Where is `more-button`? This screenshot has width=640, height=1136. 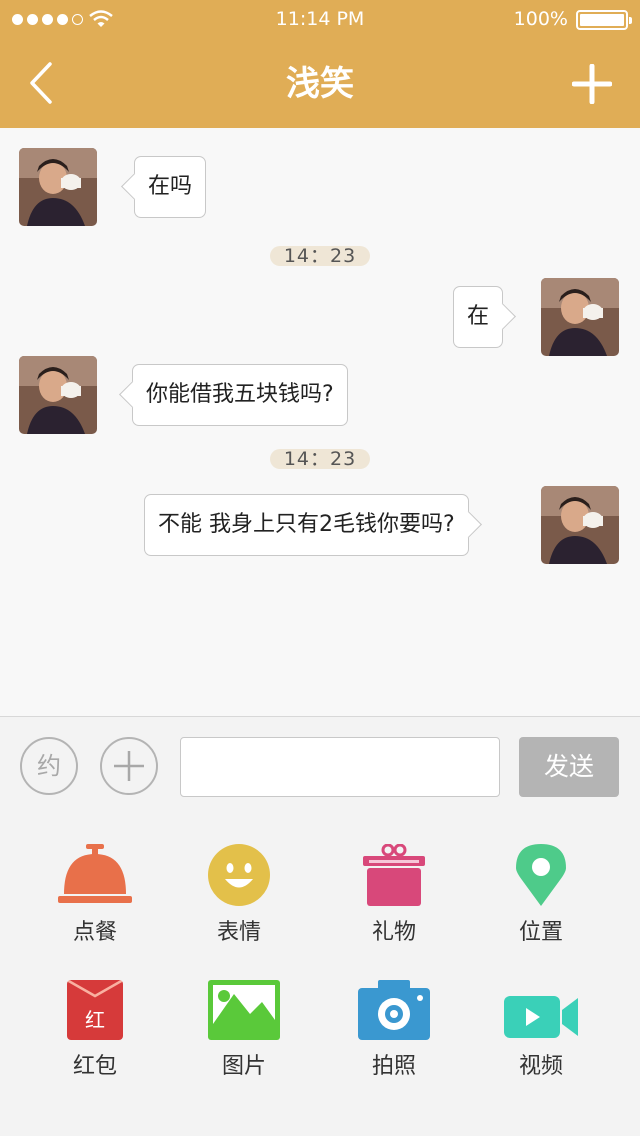 more-button is located at coordinates (129, 766).